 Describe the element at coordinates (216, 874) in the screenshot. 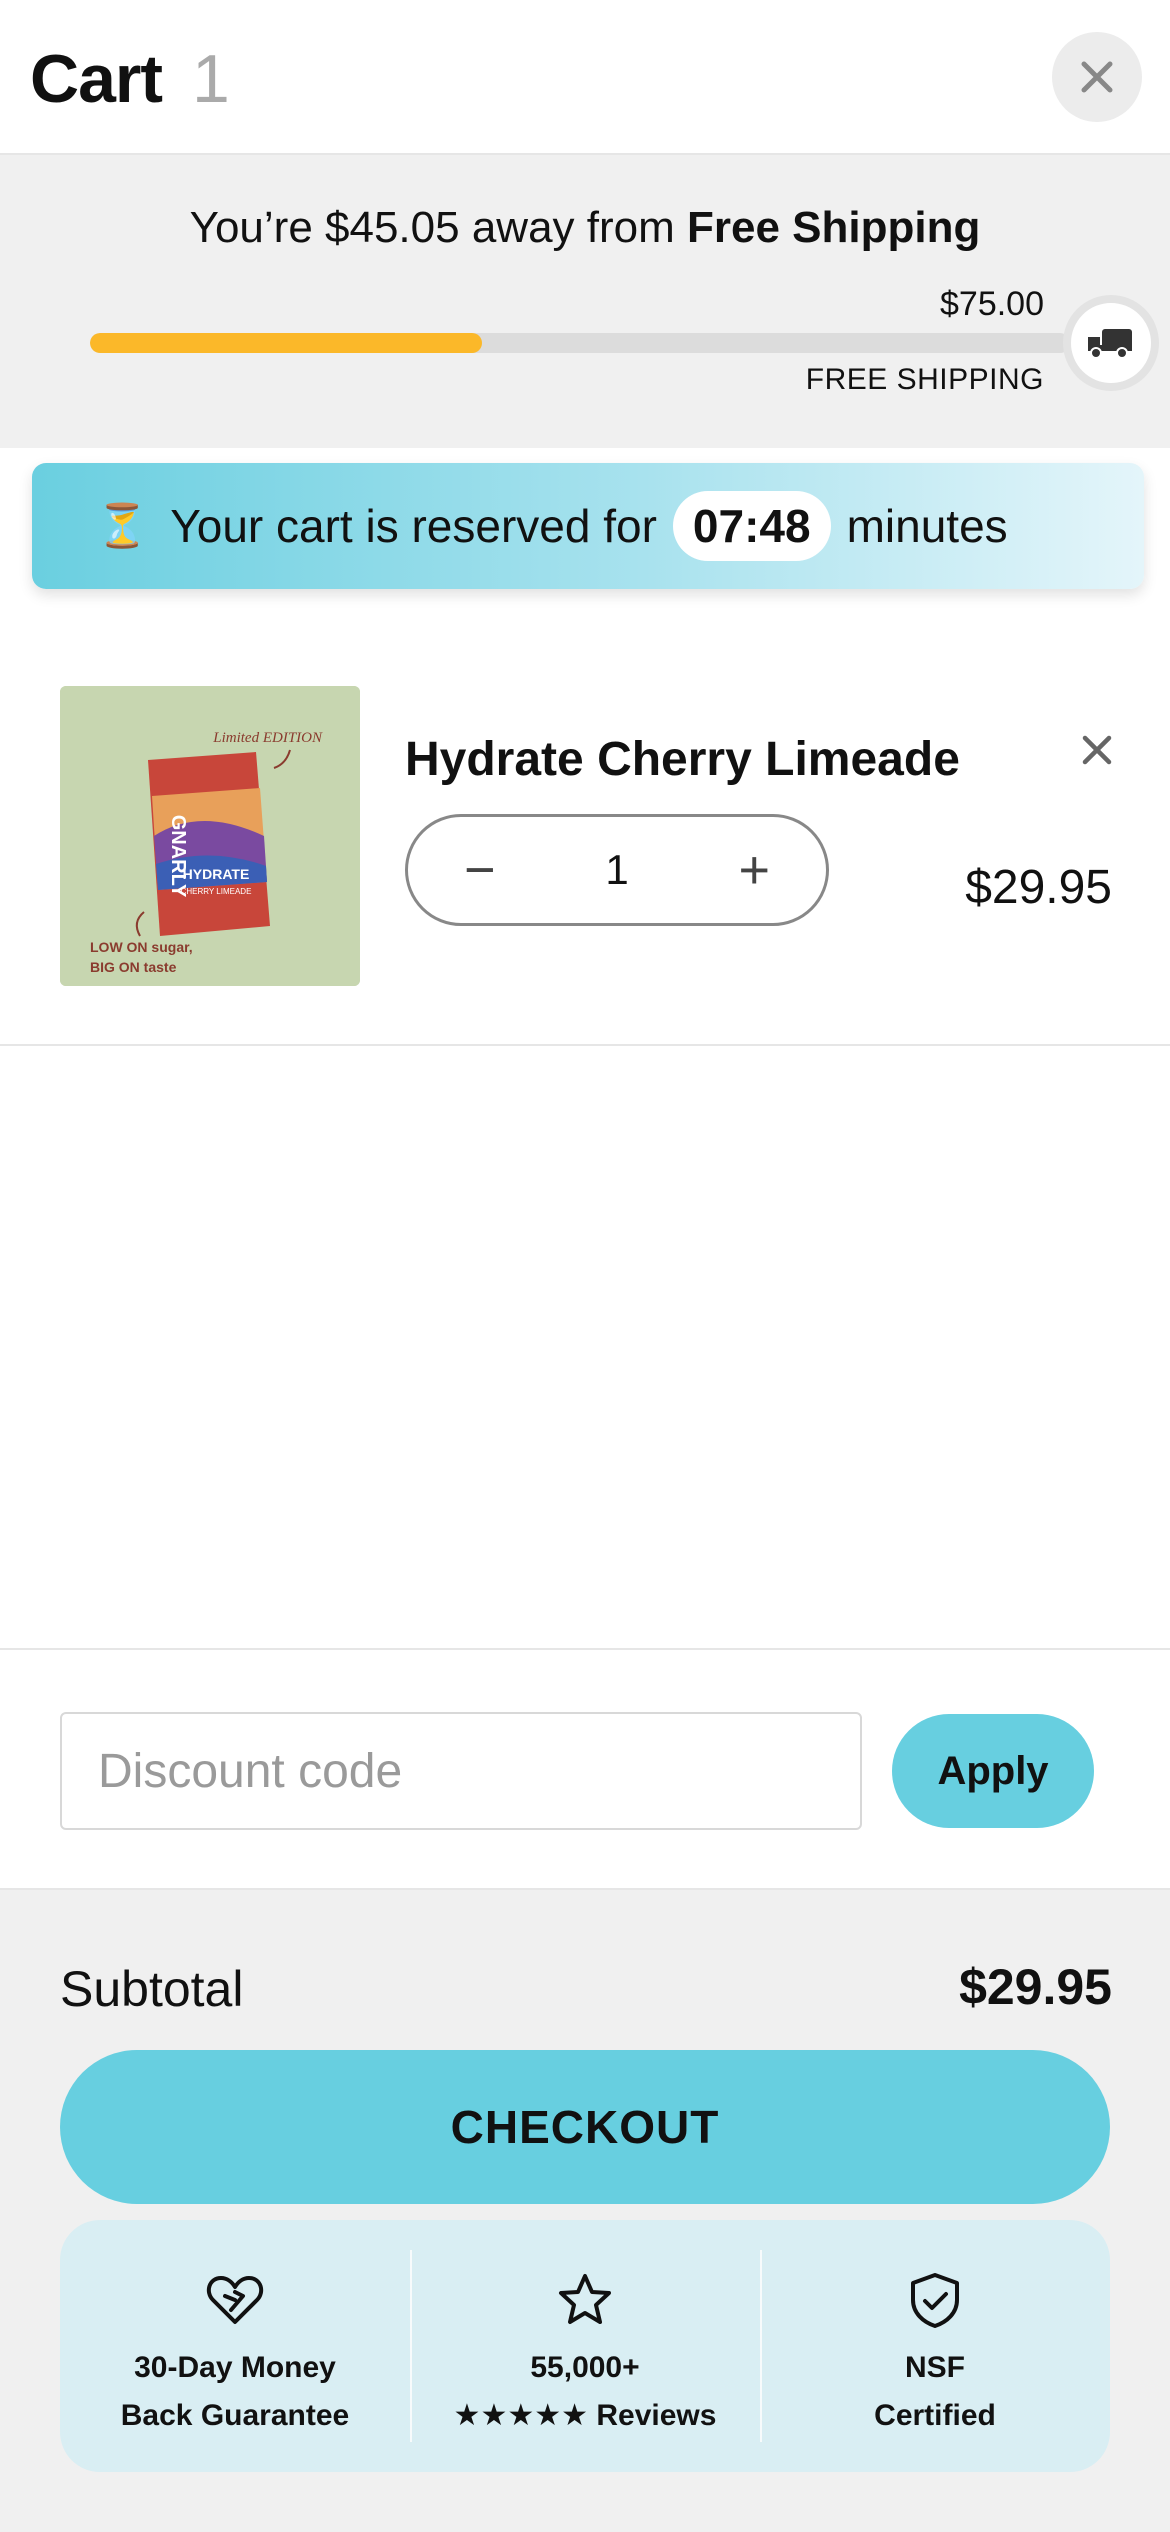

I see `product-type-text: HYDRATE` at that location.